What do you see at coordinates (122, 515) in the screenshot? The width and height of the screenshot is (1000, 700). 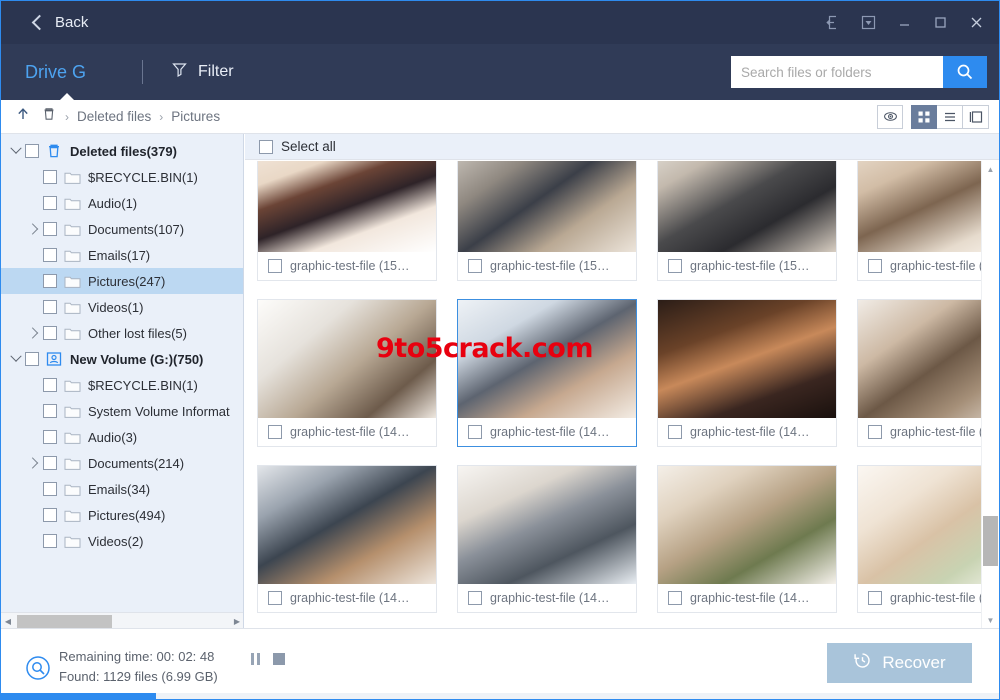 I see `tree-node: Pictures(494)` at bounding box center [122, 515].